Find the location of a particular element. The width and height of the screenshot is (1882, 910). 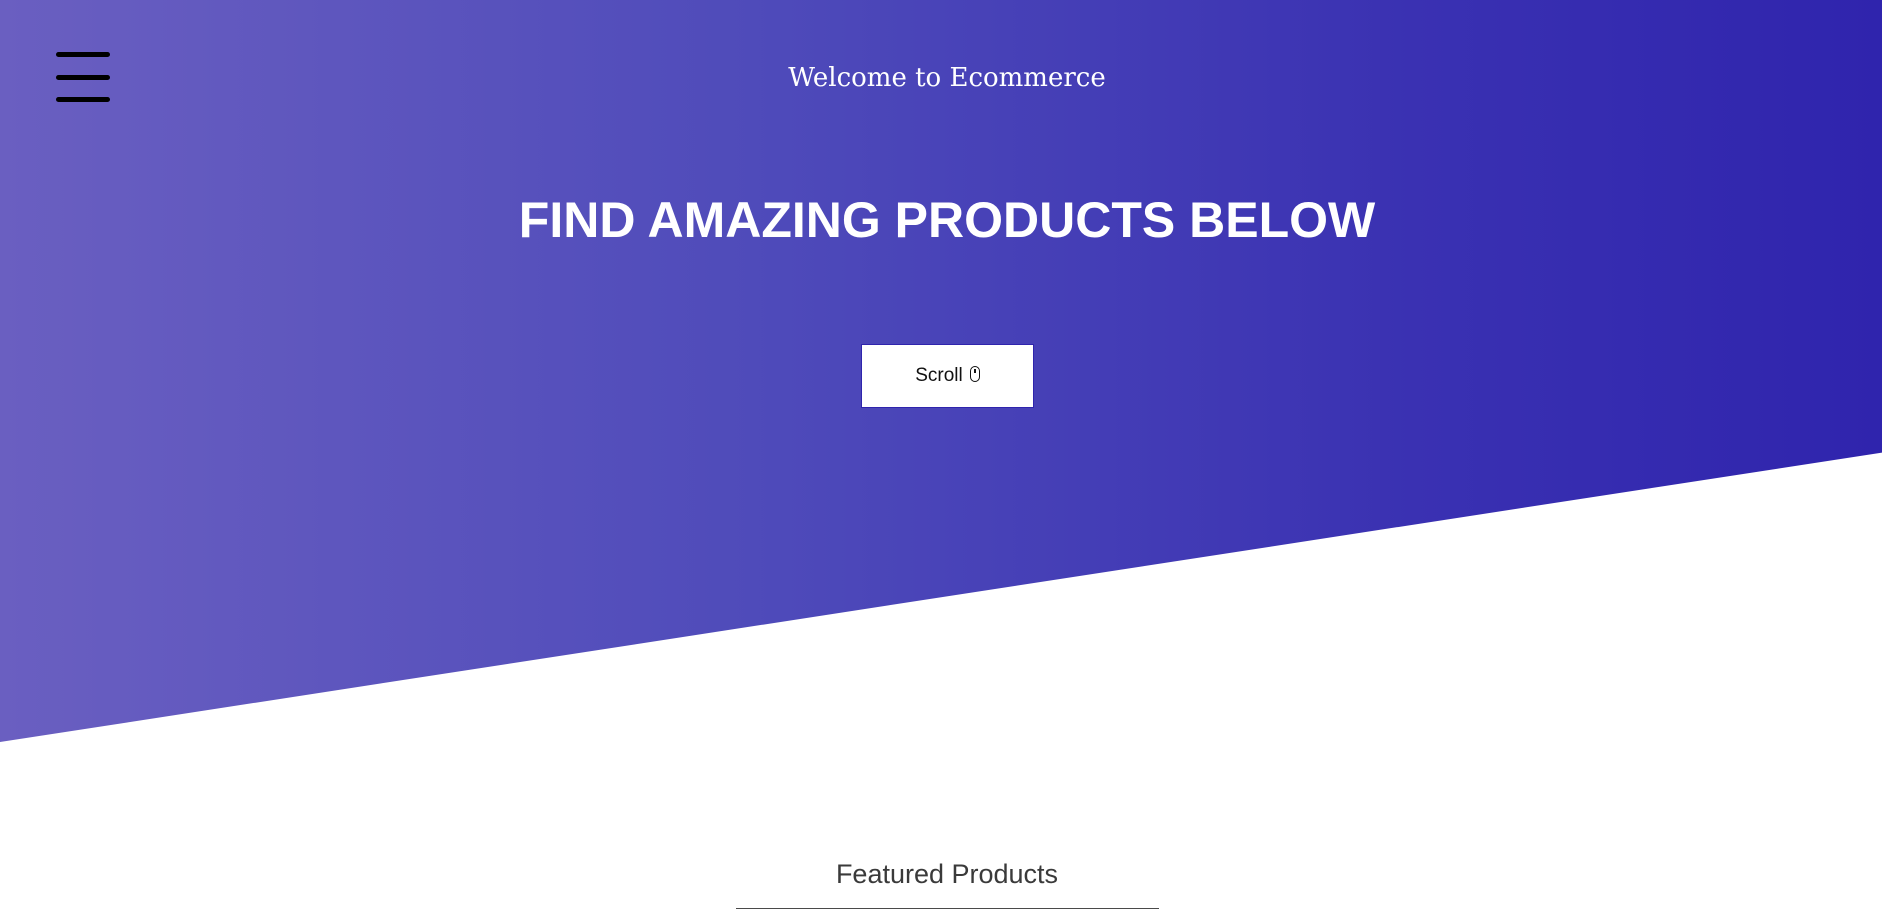

section-divider is located at coordinates (947, 908).